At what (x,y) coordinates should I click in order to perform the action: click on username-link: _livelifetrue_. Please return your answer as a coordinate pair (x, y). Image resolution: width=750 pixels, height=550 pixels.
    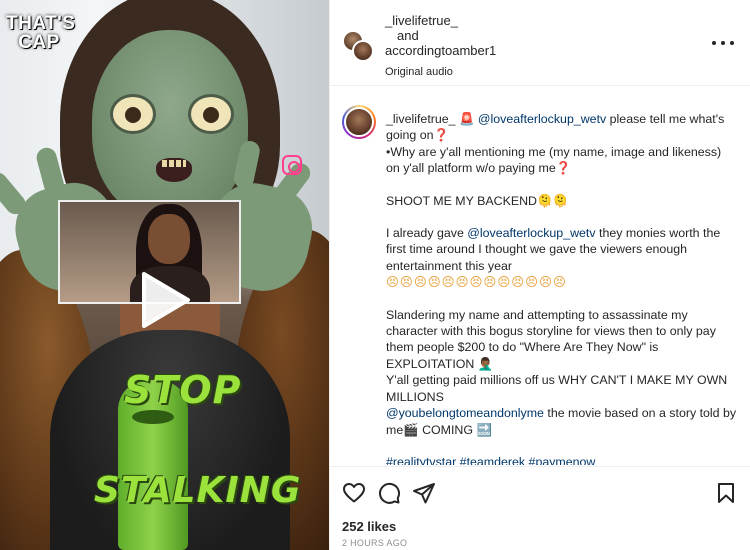
    Looking at the image, I should click on (440, 20).